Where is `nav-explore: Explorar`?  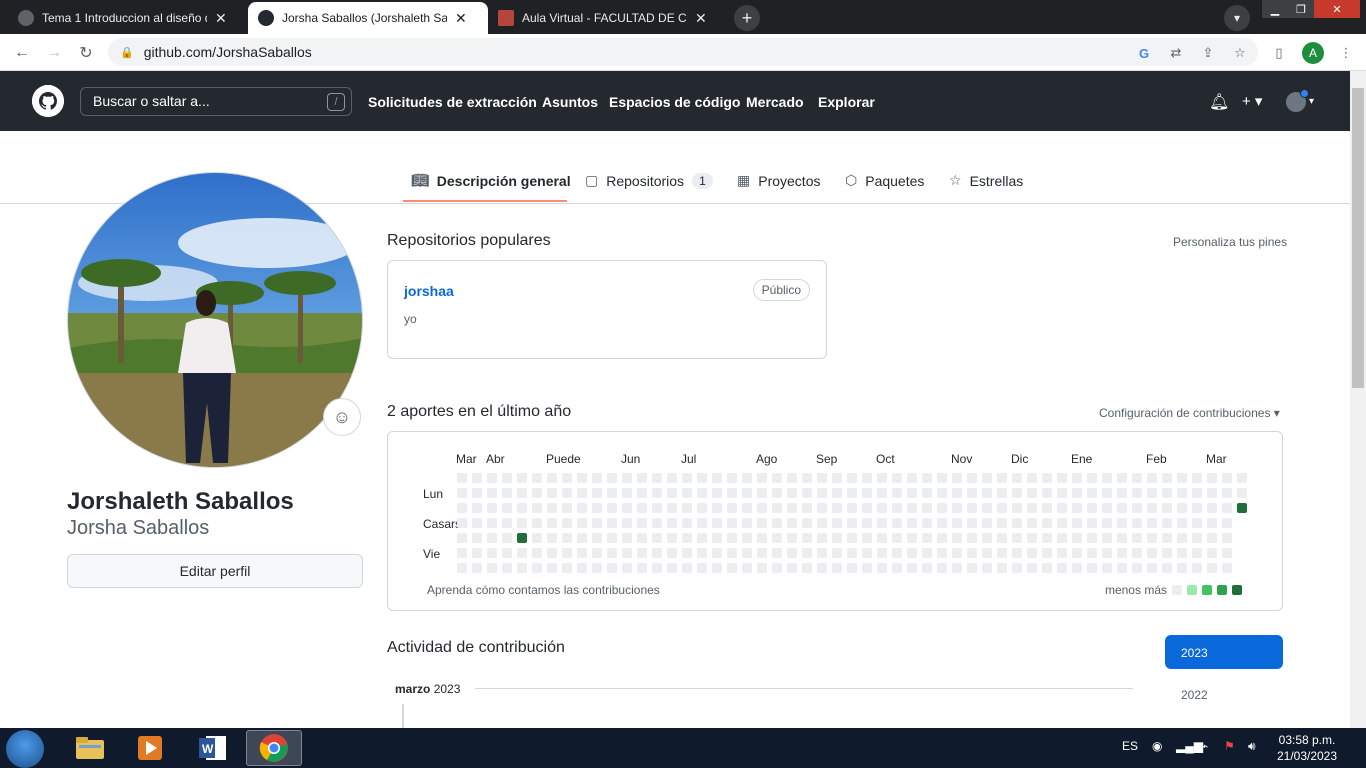 nav-explore: Explorar is located at coordinates (846, 102).